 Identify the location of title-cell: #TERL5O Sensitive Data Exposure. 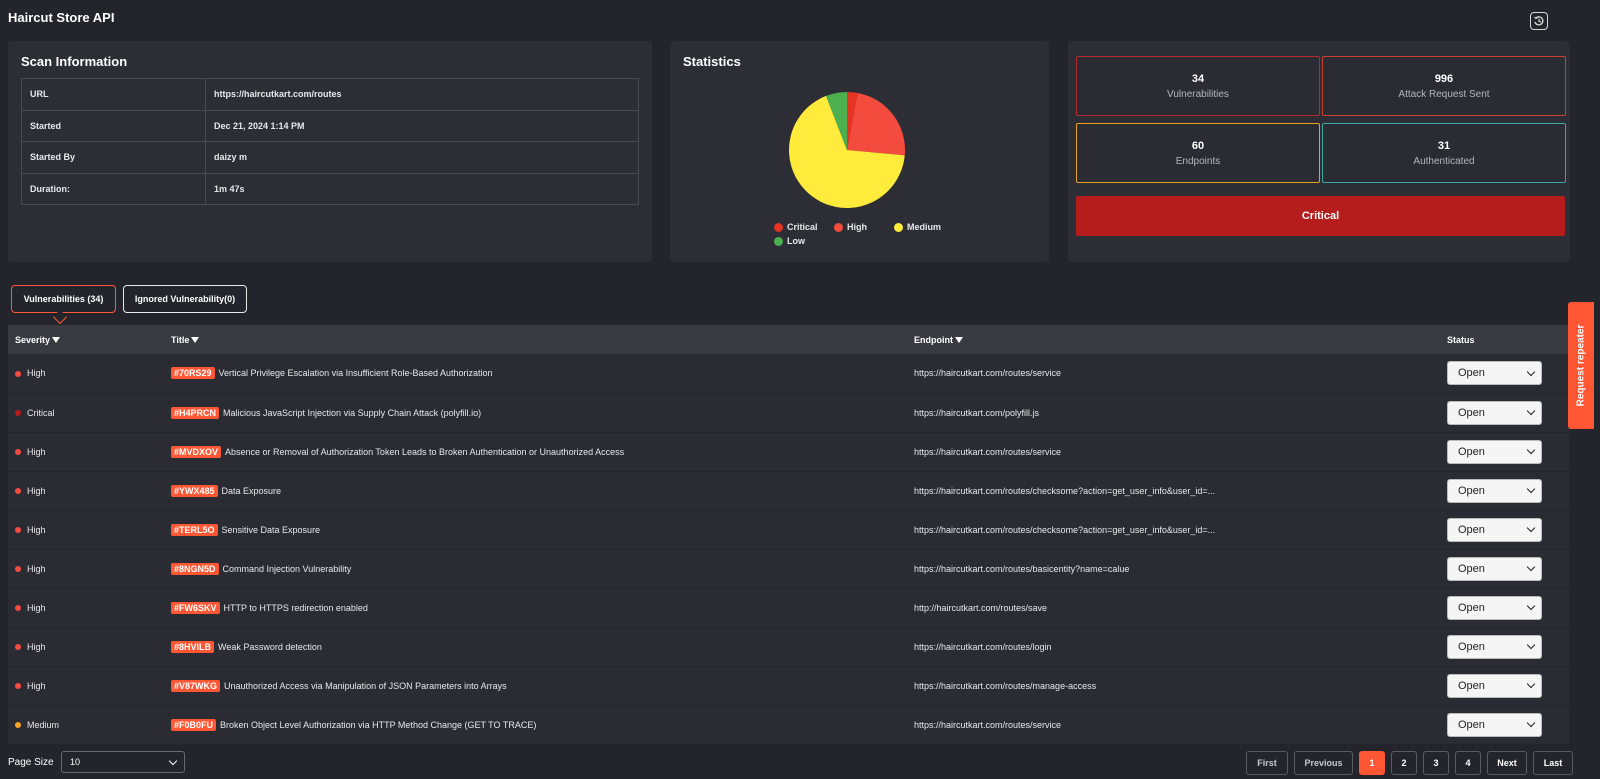
(535, 530).